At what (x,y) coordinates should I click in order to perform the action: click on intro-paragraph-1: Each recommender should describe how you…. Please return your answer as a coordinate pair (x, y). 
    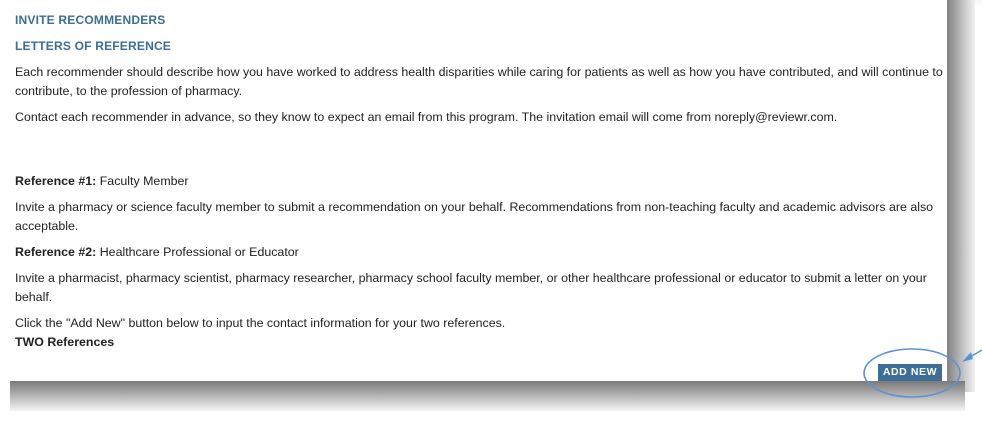
    Looking at the image, I should click on (479, 81).